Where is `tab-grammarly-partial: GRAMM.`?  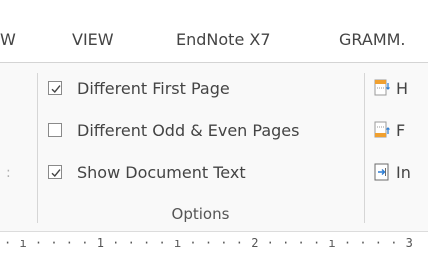 tab-grammarly-partial: GRAMM. is located at coordinates (372, 39).